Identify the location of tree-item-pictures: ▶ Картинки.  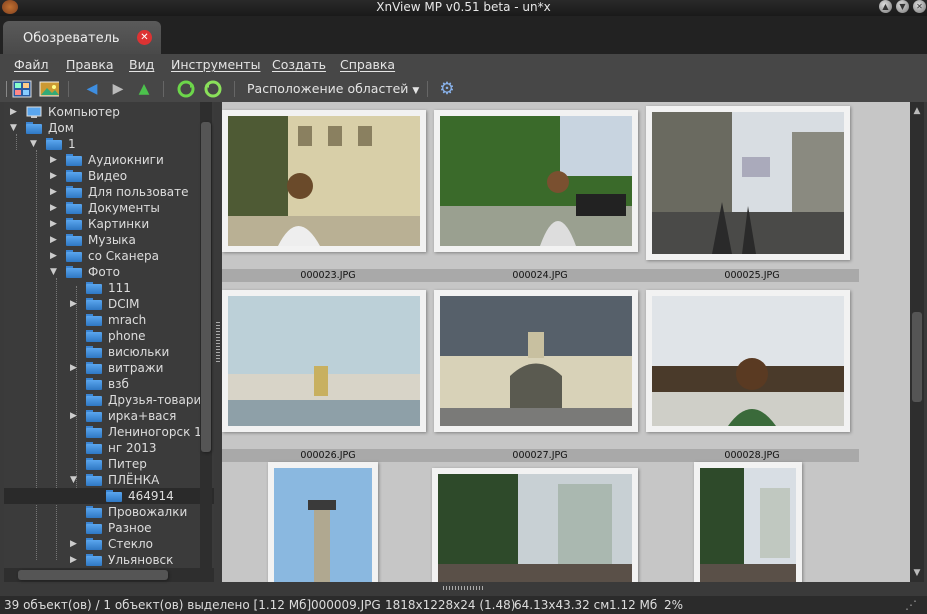
(109, 224).